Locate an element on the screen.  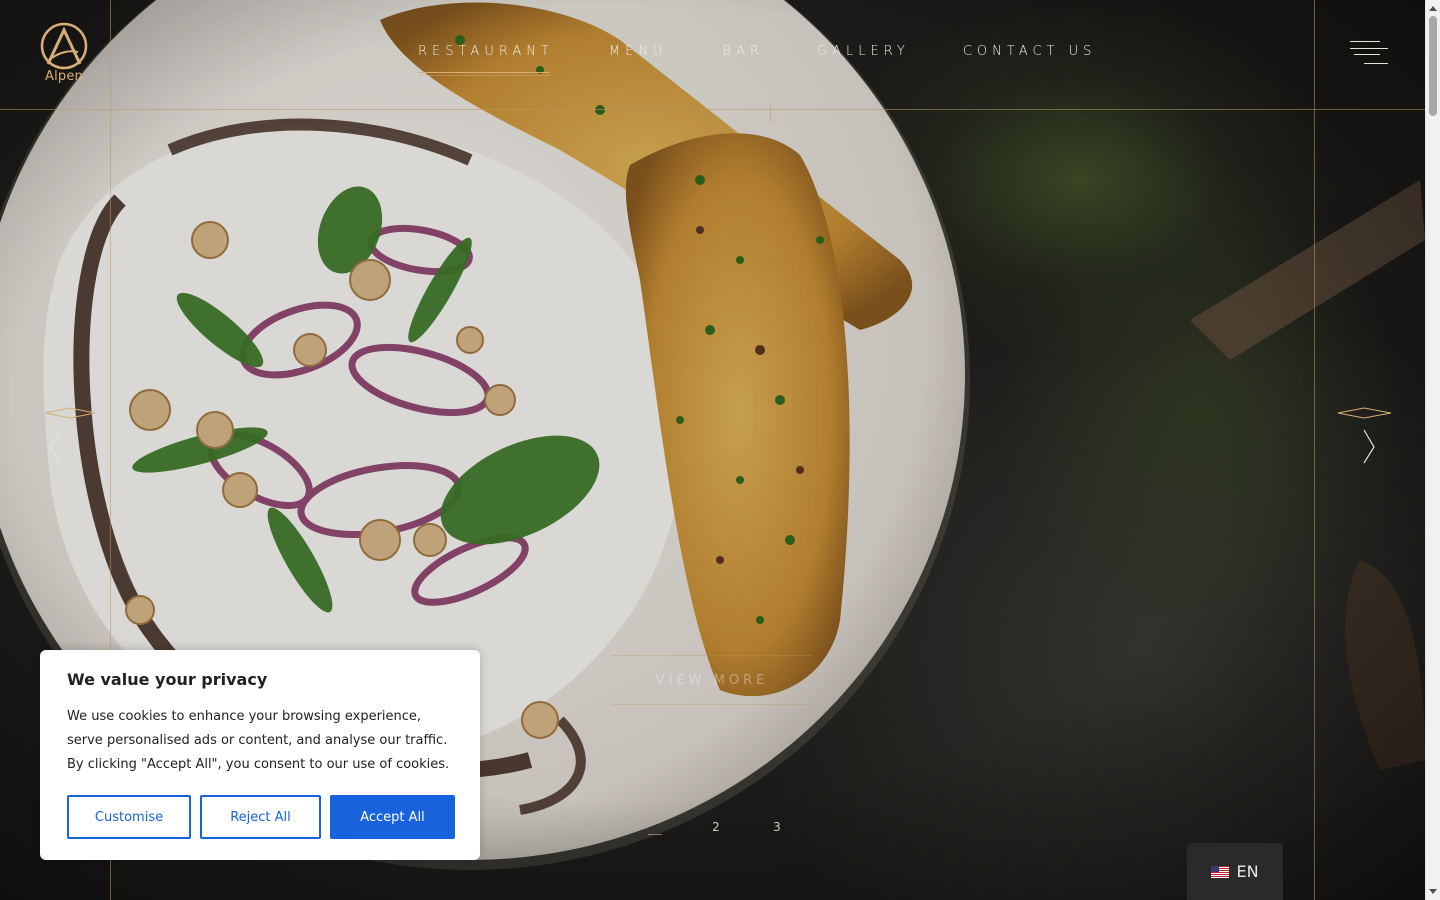
view-more-button: VIEW MORE is located at coordinates (712, 680).